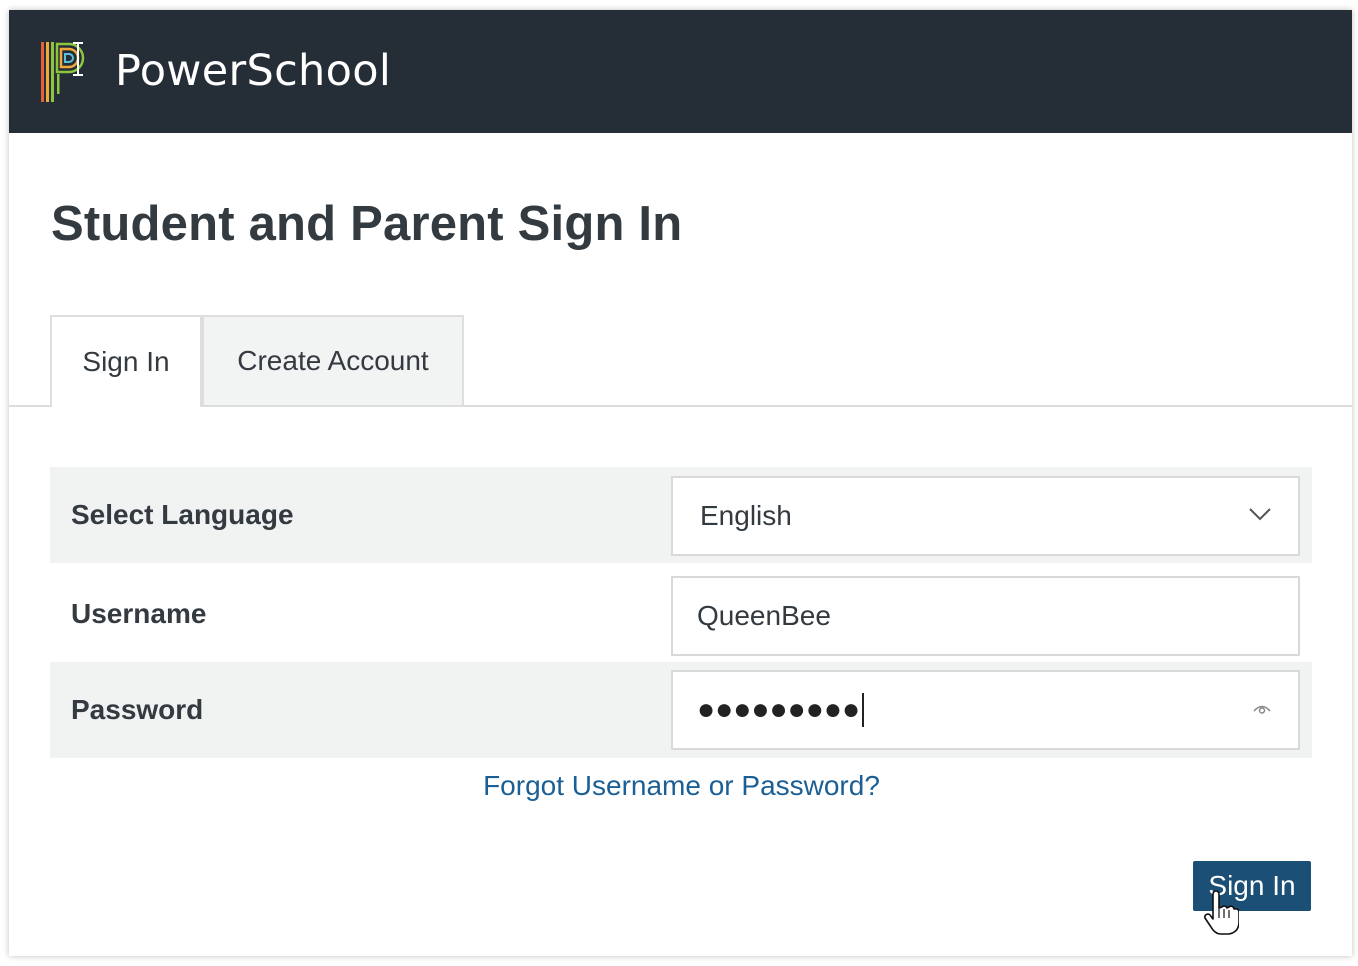 Image resolution: width=1358 pixels, height=966 pixels. I want to click on password-input: ●●●●●●●●●, so click(985, 710).